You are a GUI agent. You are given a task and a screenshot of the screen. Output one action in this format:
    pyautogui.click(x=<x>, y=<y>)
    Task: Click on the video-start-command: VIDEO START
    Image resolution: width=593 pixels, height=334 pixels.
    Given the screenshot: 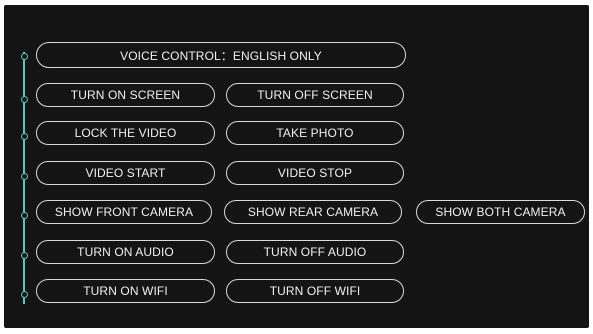 What is the action you would take?
    pyautogui.click(x=125, y=173)
    